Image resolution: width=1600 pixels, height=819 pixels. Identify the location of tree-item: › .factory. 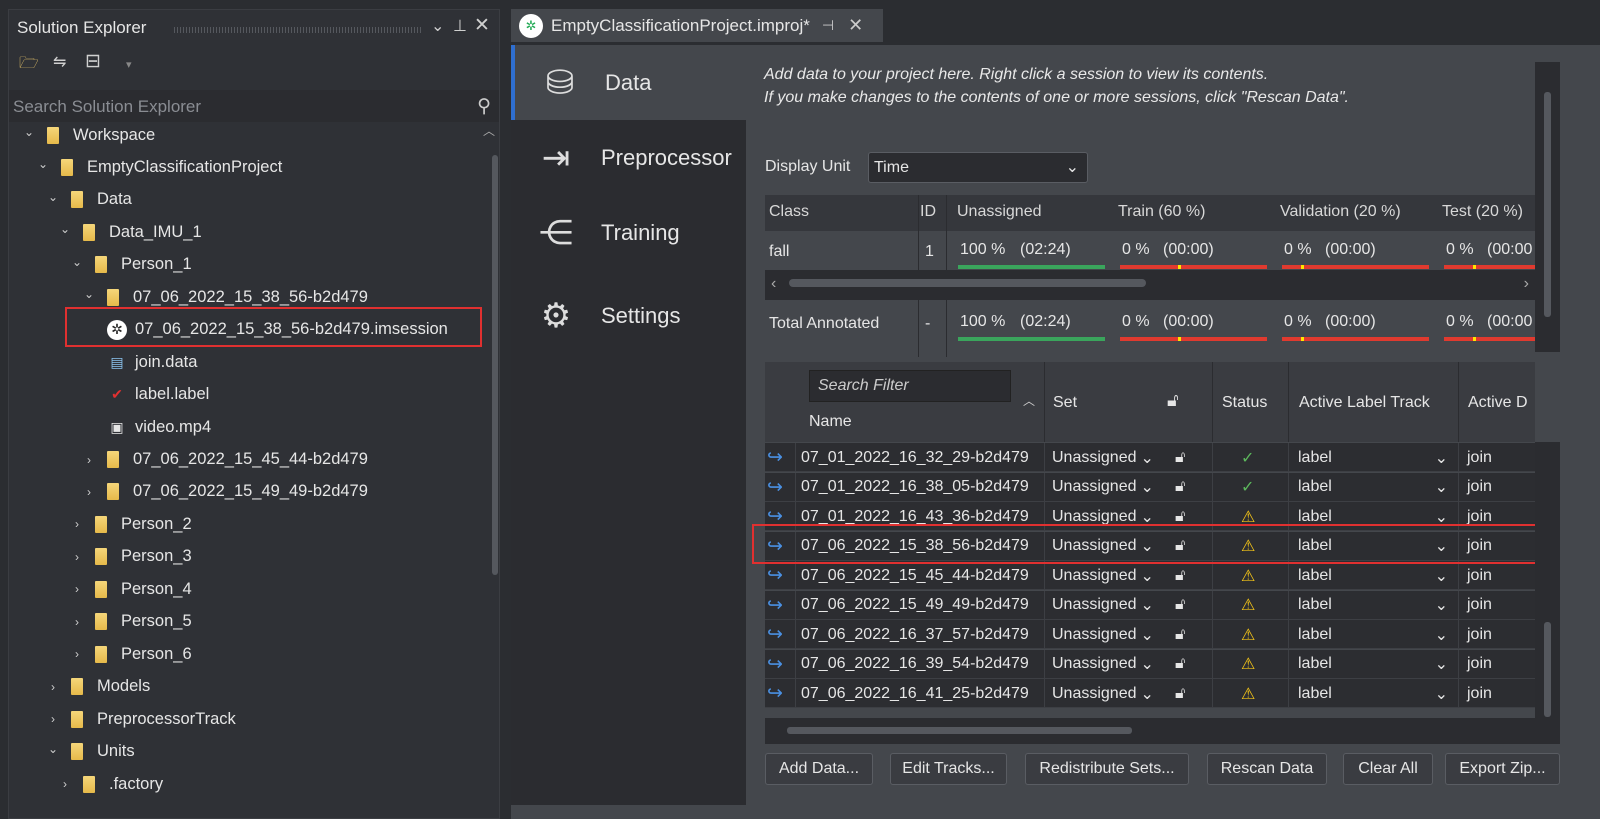
(110, 784).